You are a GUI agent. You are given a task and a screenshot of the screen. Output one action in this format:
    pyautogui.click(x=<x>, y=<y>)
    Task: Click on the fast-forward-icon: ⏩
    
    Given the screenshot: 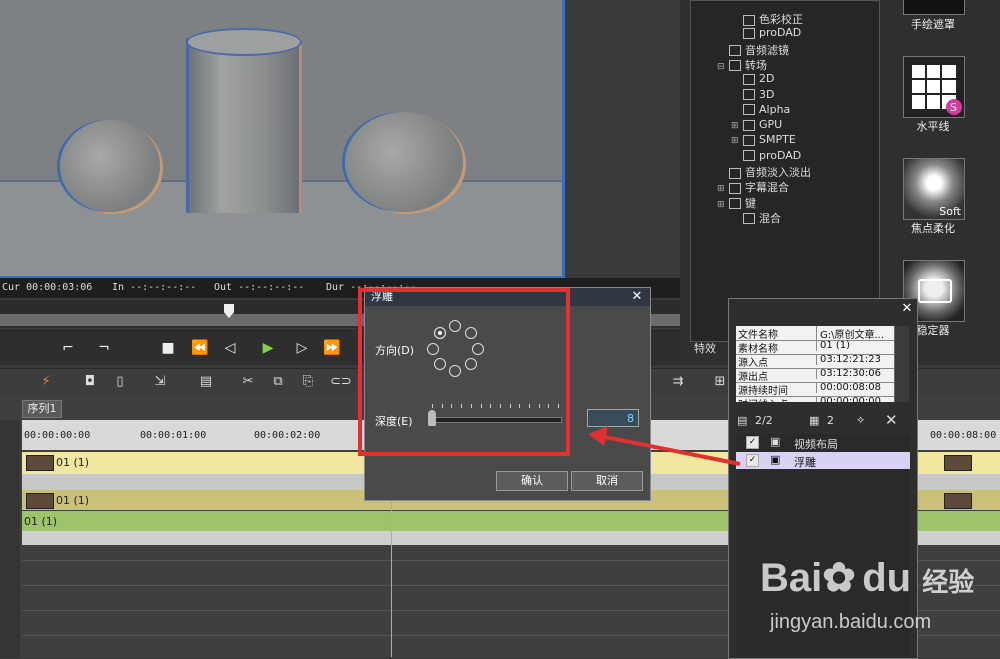 What is the action you would take?
    pyautogui.click(x=332, y=348)
    